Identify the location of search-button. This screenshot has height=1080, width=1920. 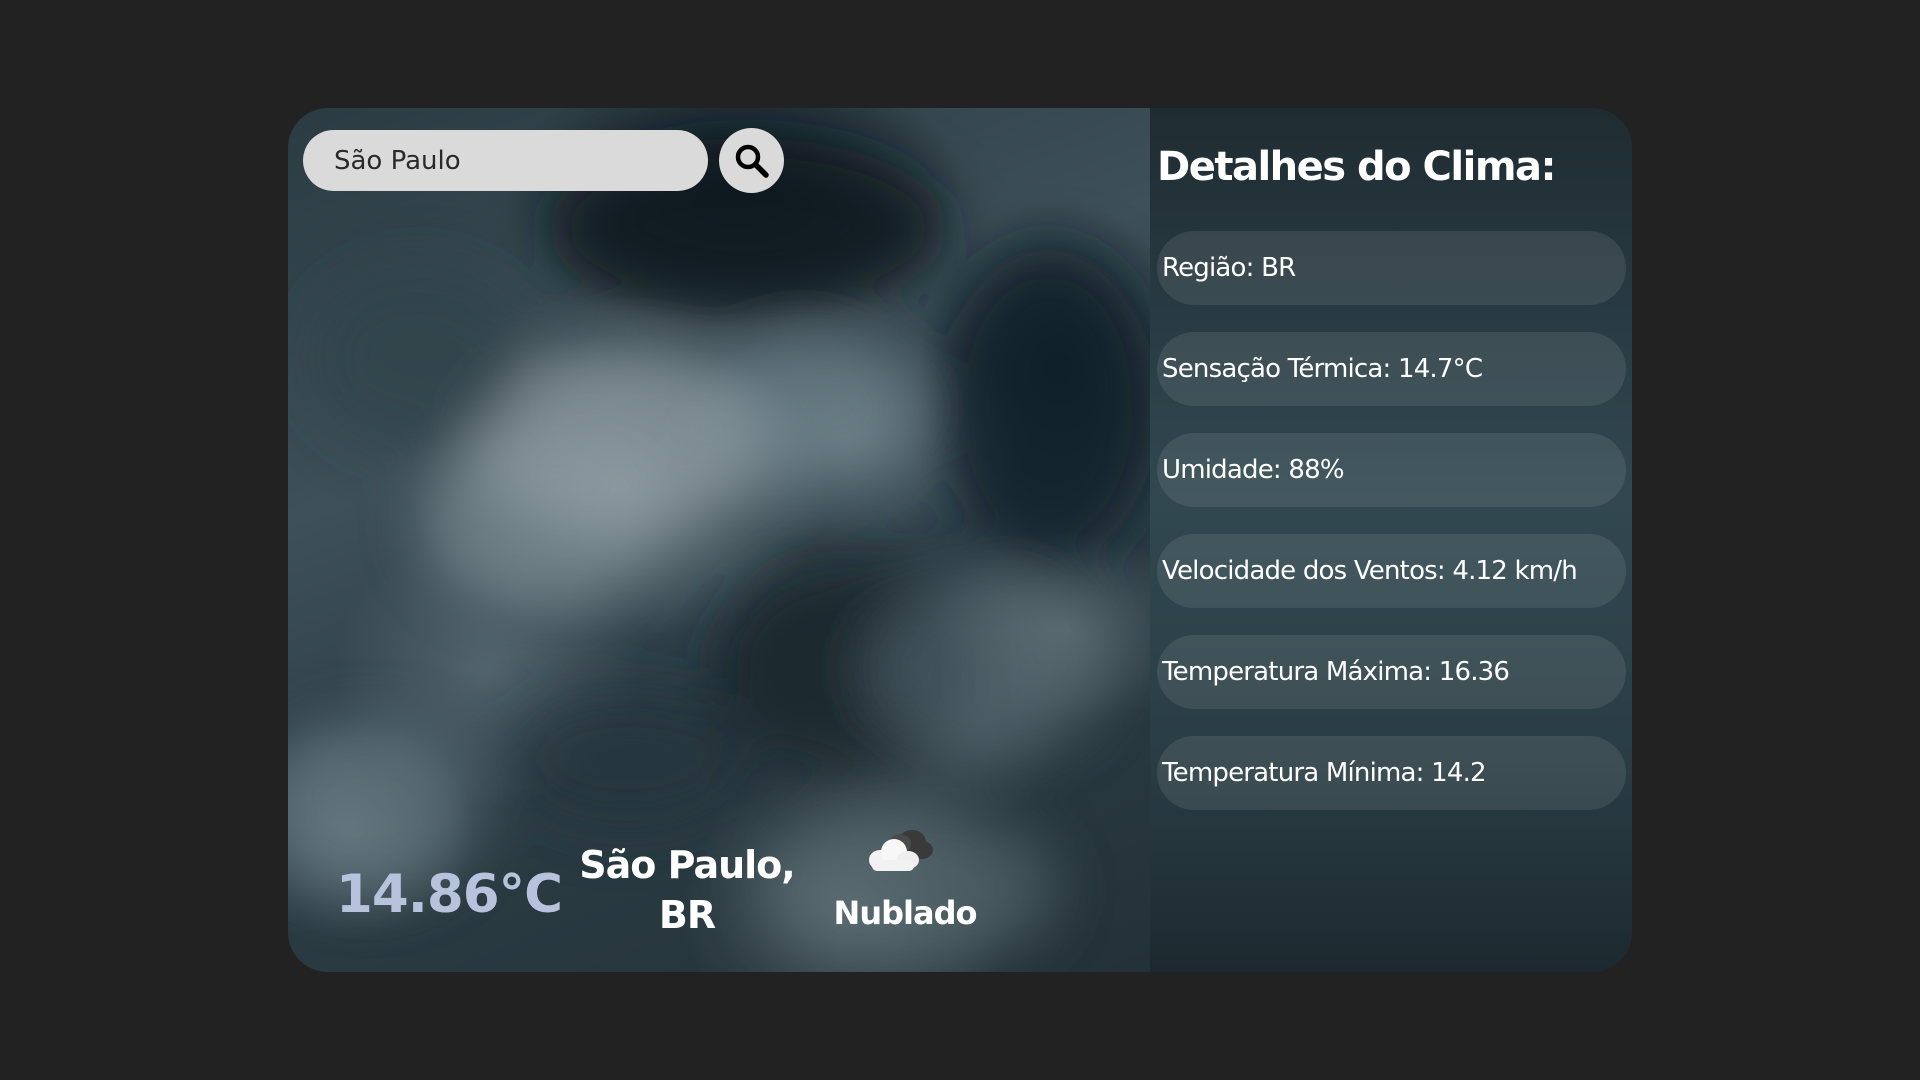
(751, 160).